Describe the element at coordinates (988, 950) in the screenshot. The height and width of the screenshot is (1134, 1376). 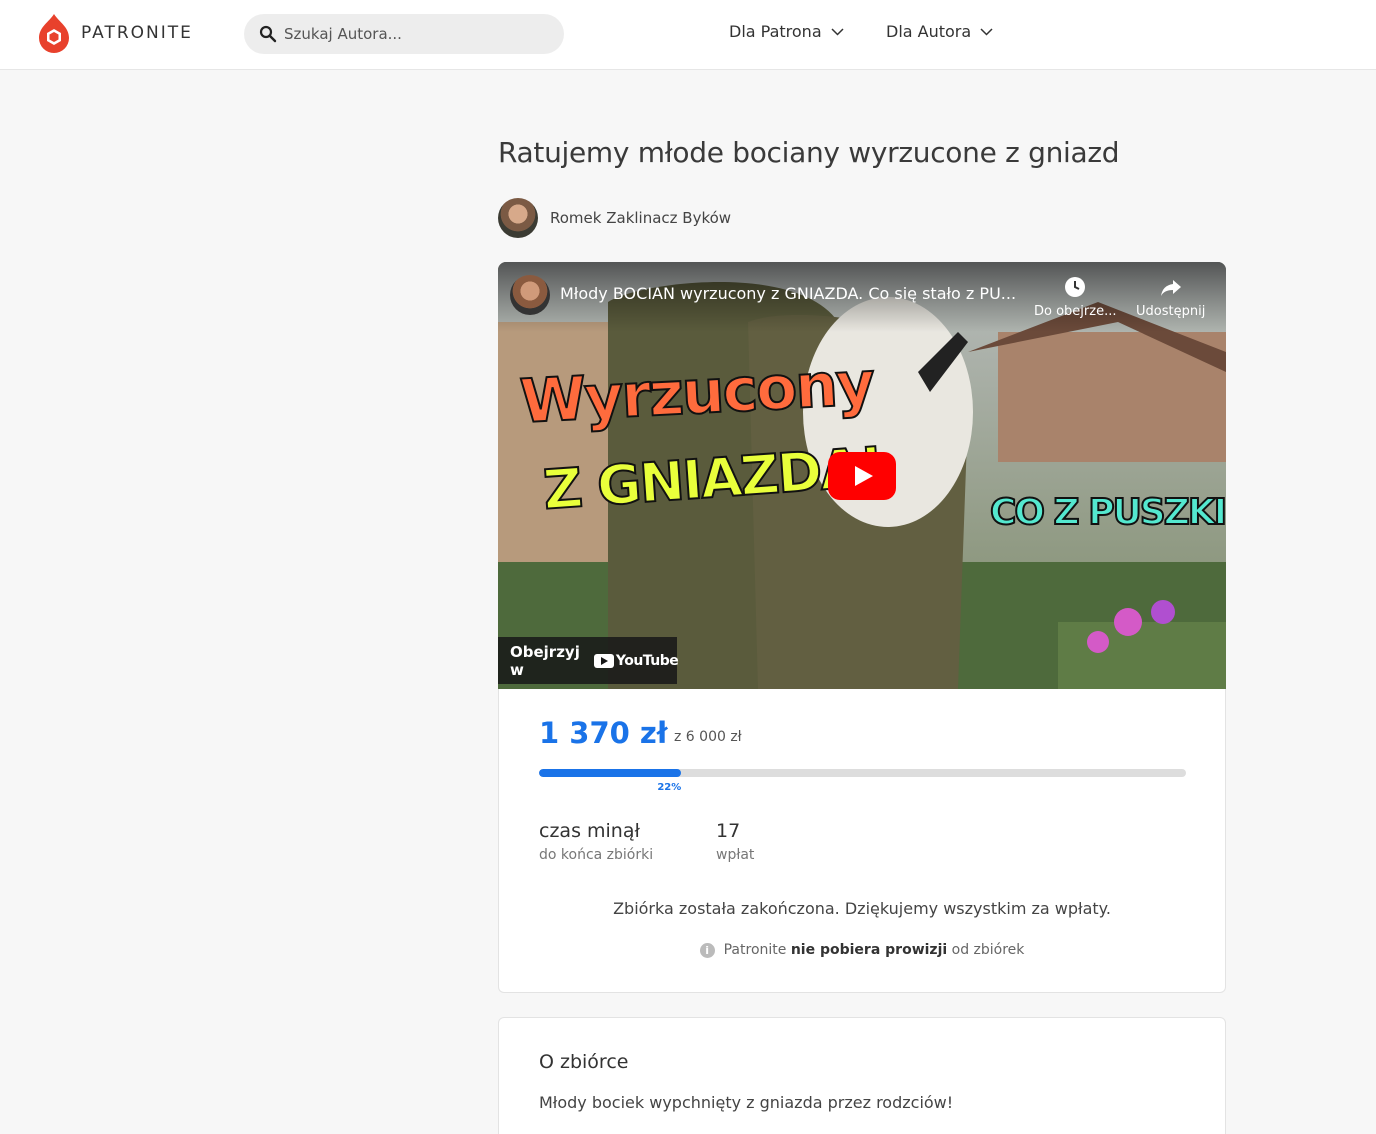
I see `fee-suffix: od zbiórek` at that location.